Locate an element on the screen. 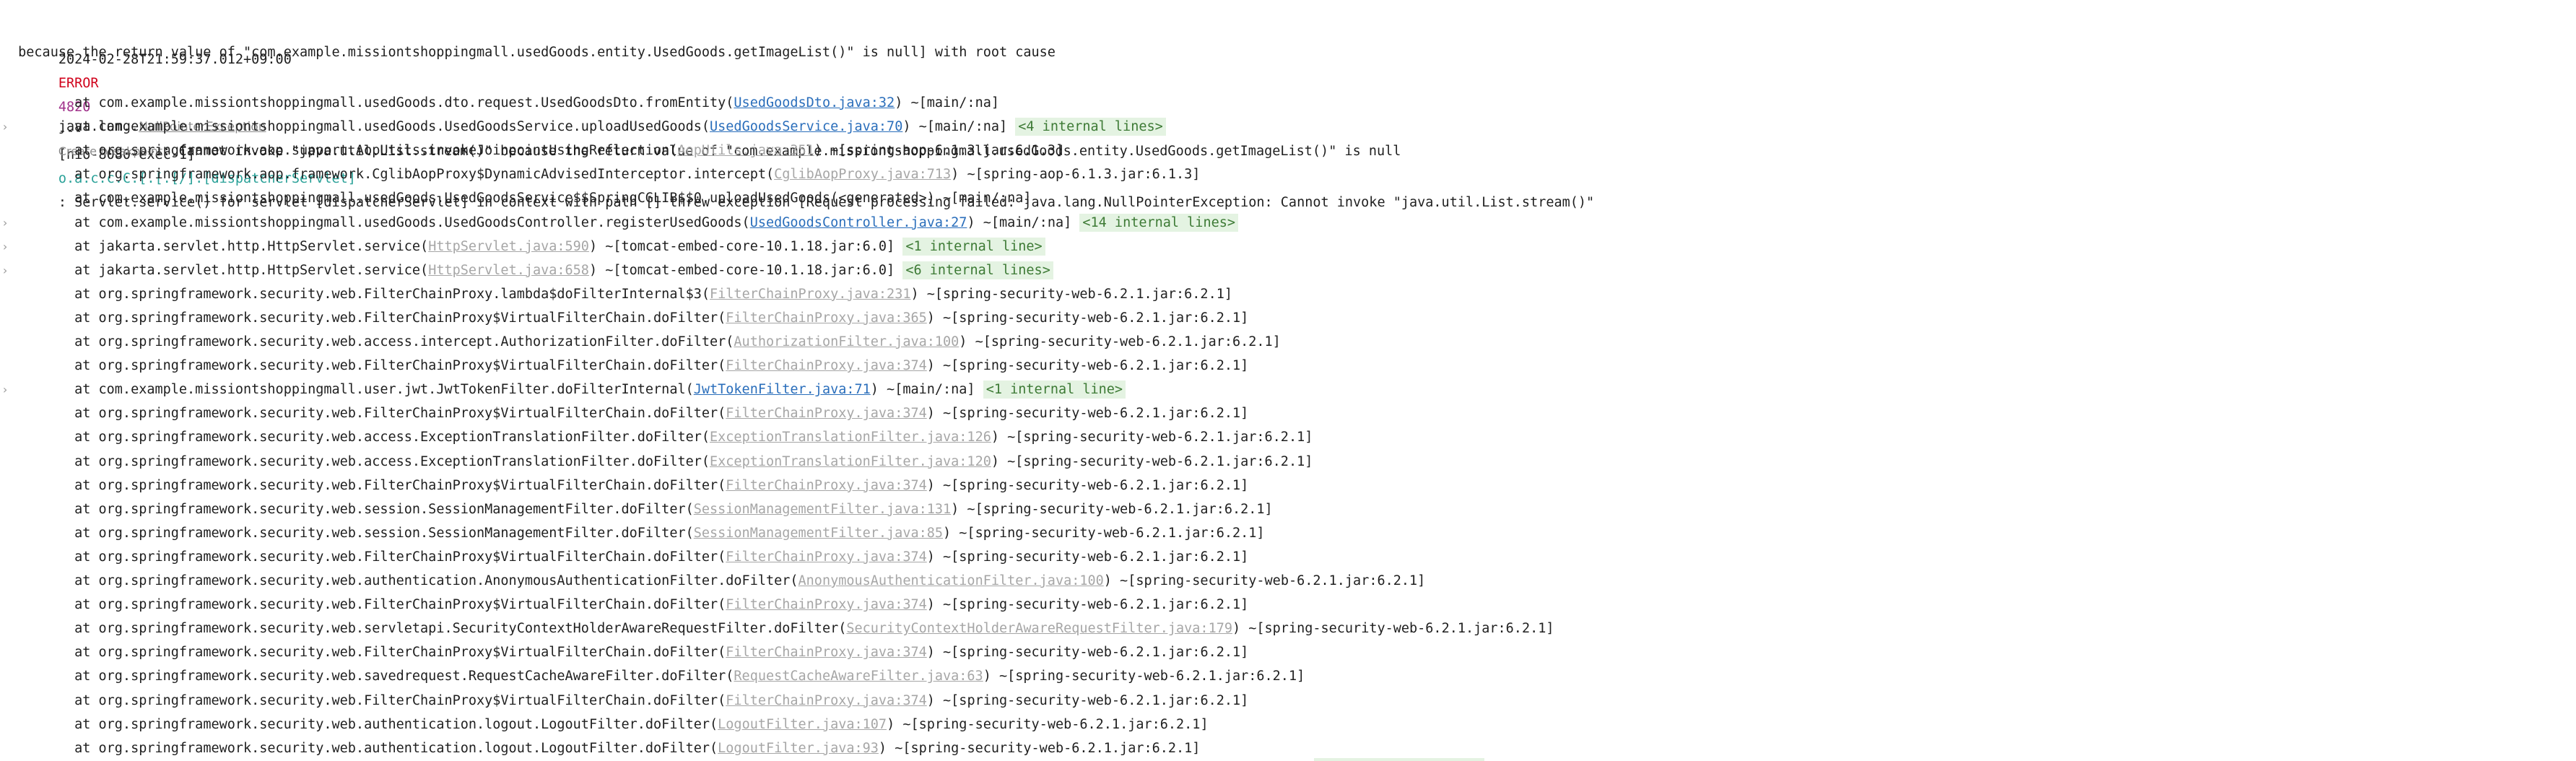 Image resolution: width=2576 pixels, height=761 pixels. source-file-link: RequestCacheAwareFilter.java:63 is located at coordinates (858, 676).